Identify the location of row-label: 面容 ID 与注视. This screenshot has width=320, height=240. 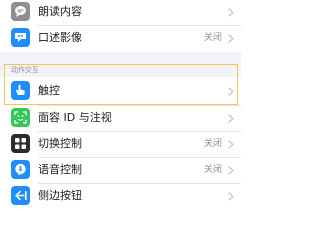
(75, 117).